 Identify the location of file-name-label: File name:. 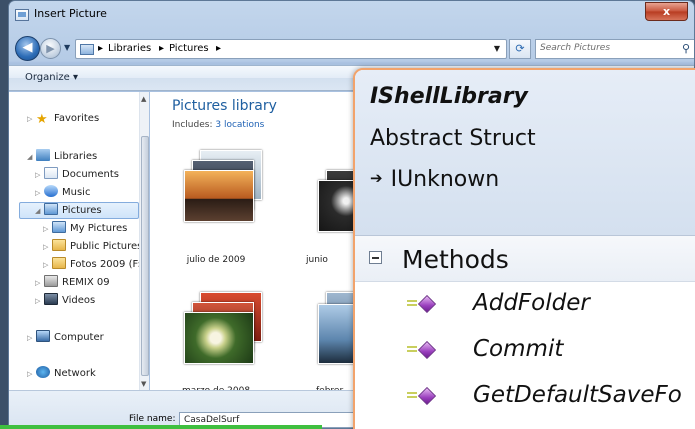
(152, 419).